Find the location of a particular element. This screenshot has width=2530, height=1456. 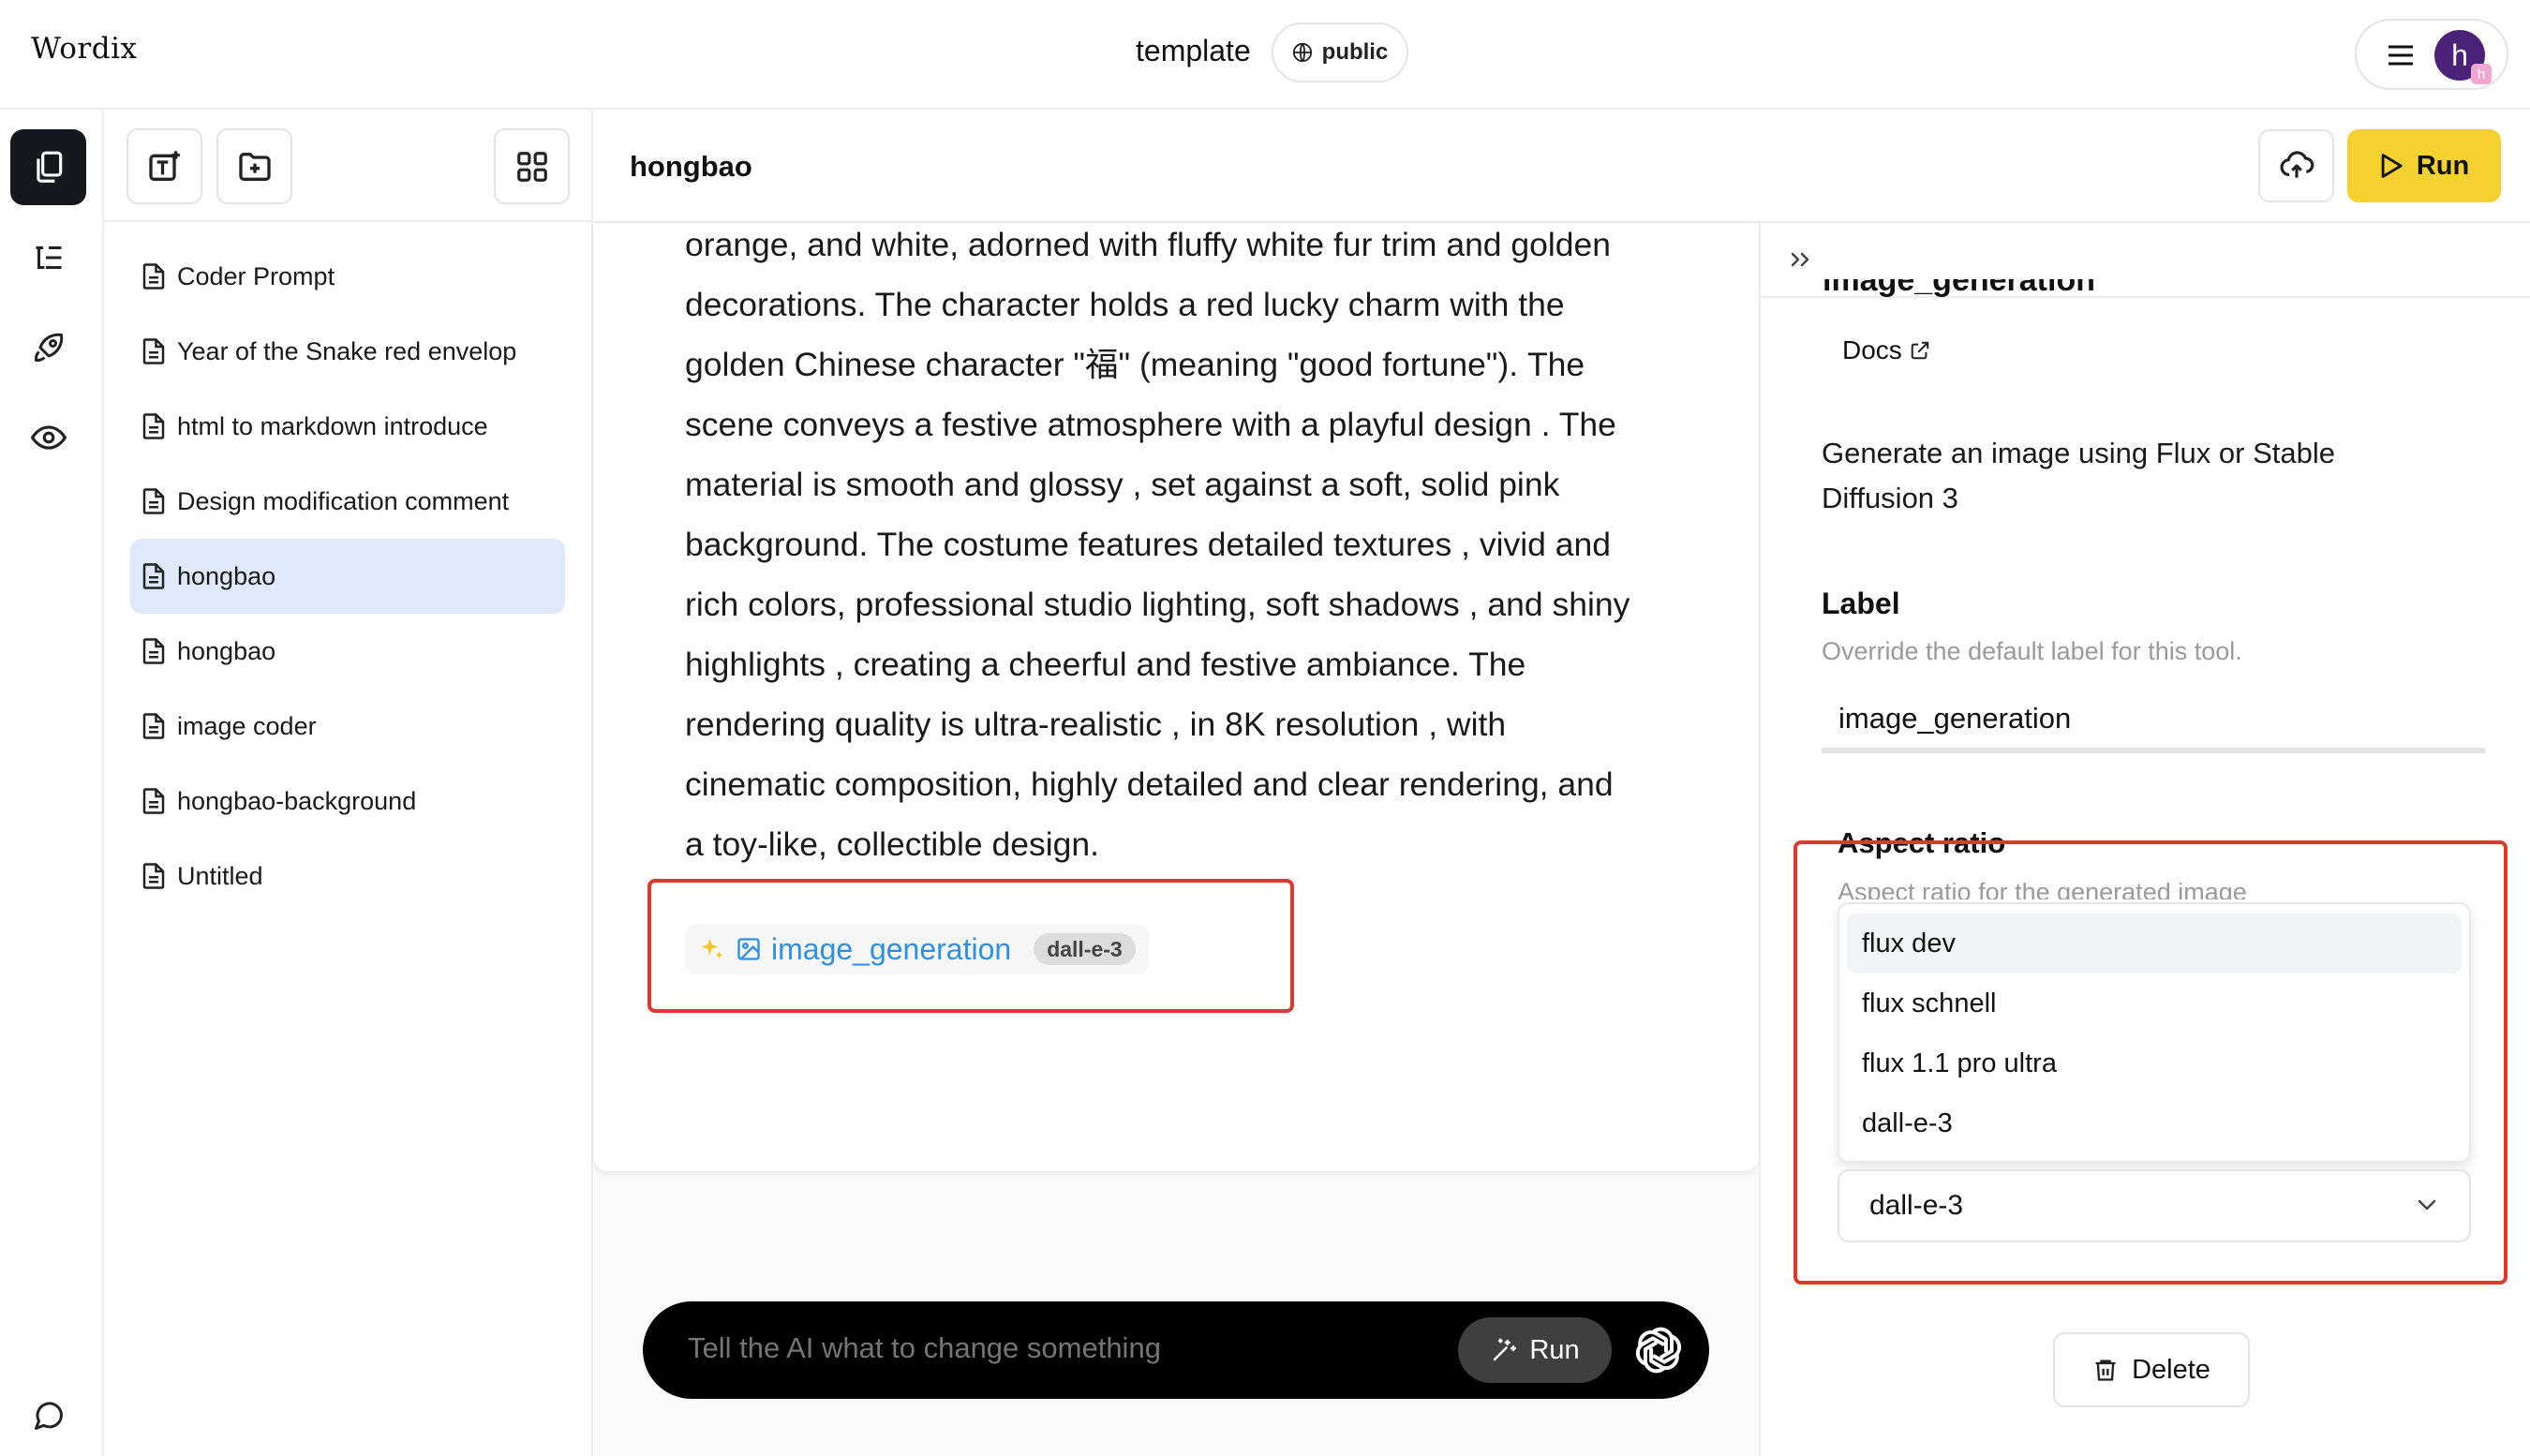

visibility-button: public is located at coordinates (1340, 52).